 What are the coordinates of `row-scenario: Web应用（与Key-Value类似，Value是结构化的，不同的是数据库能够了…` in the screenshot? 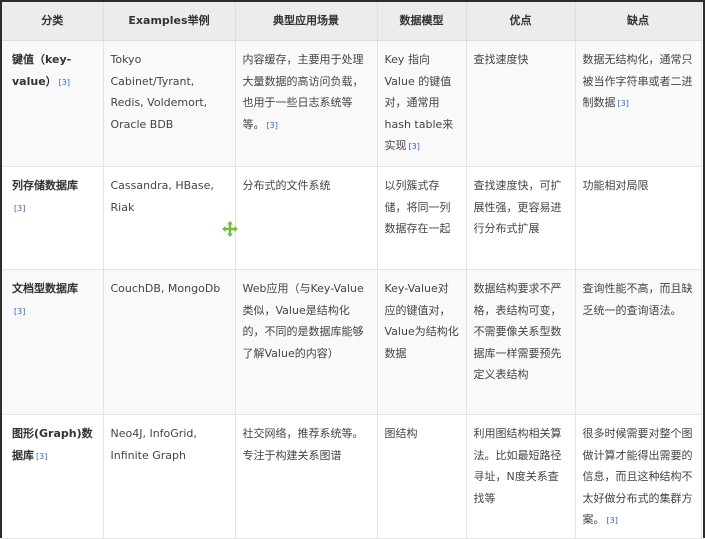 It's located at (306, 342).